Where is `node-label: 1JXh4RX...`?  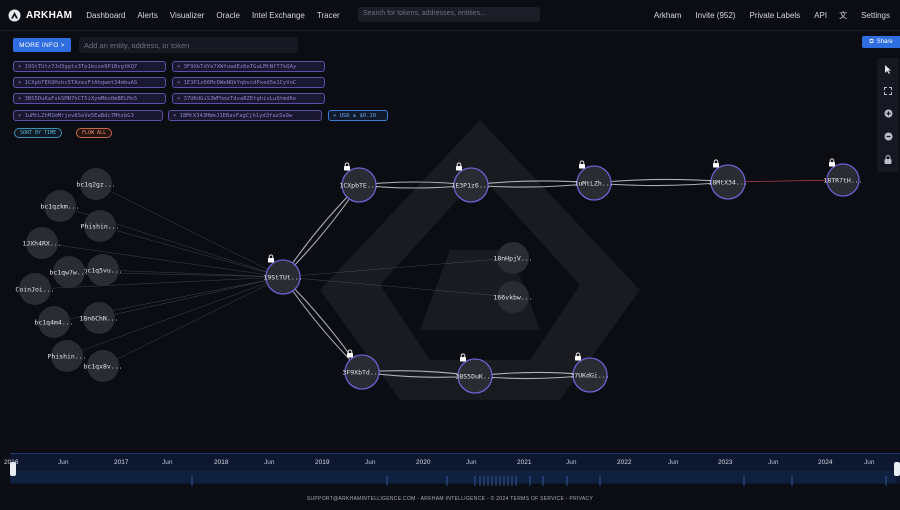
node-label: 1JXh4RX... is located at coordinates (41, 244).